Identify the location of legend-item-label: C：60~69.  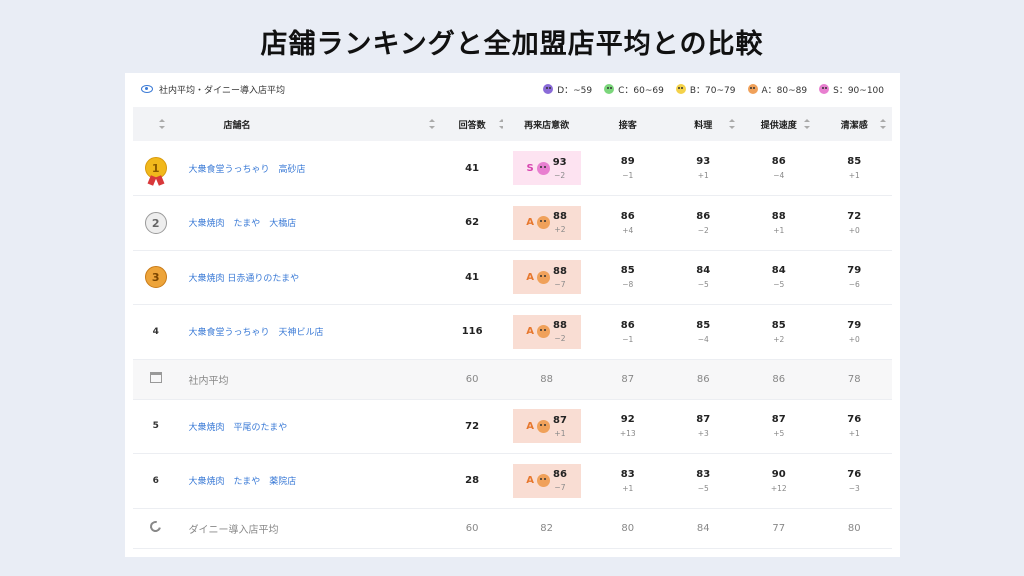
(641, 90).